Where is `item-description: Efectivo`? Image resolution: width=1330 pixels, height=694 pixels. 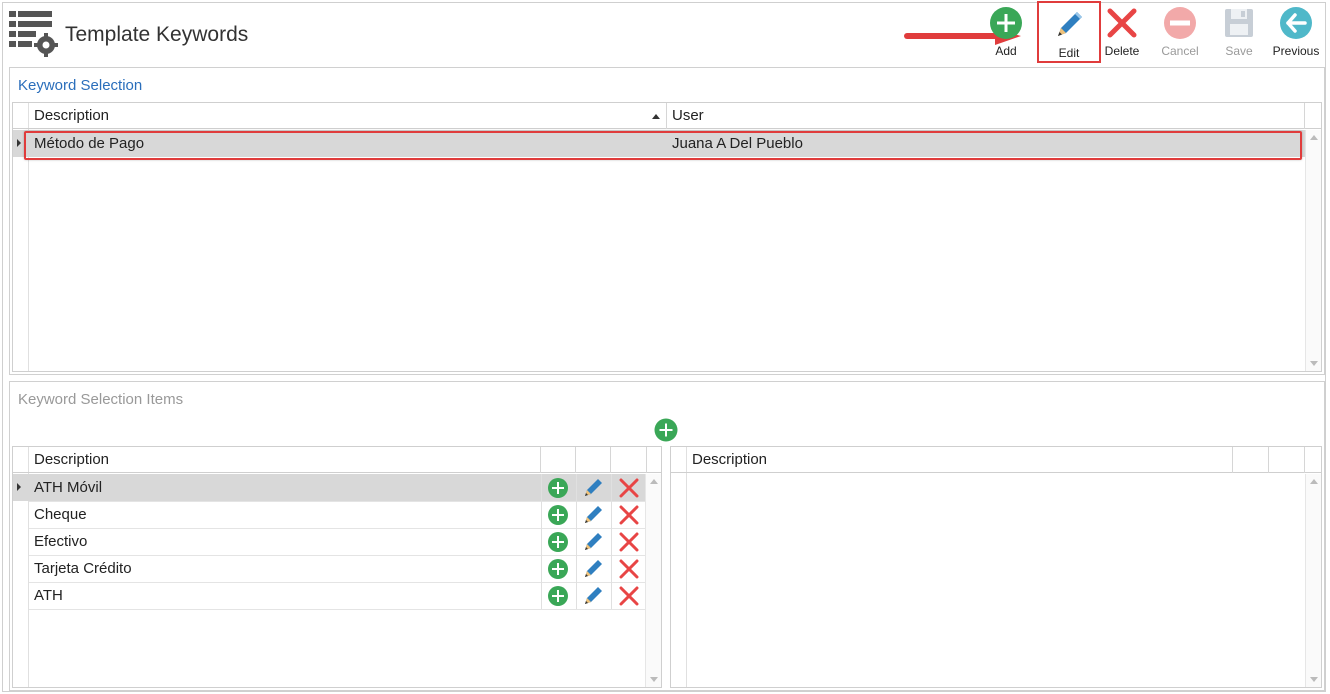 item-description: Efectivo is located at coordinates (61, 541).